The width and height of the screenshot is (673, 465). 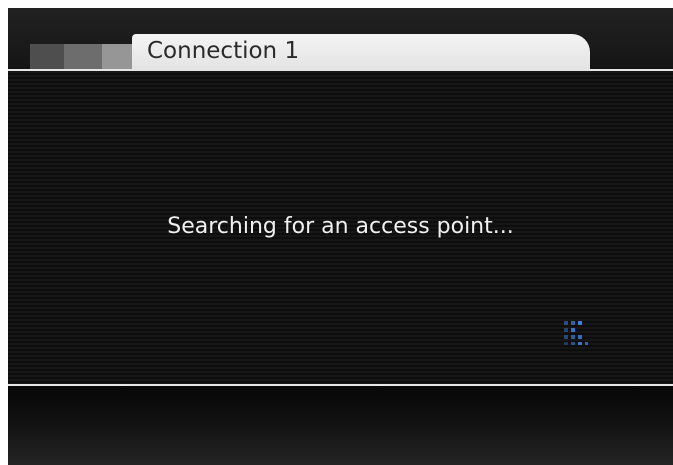 What do you see at coordinates (576, 333) in the screenshot?
I see `loading-dots-icon` at bounding box center [576, 333].